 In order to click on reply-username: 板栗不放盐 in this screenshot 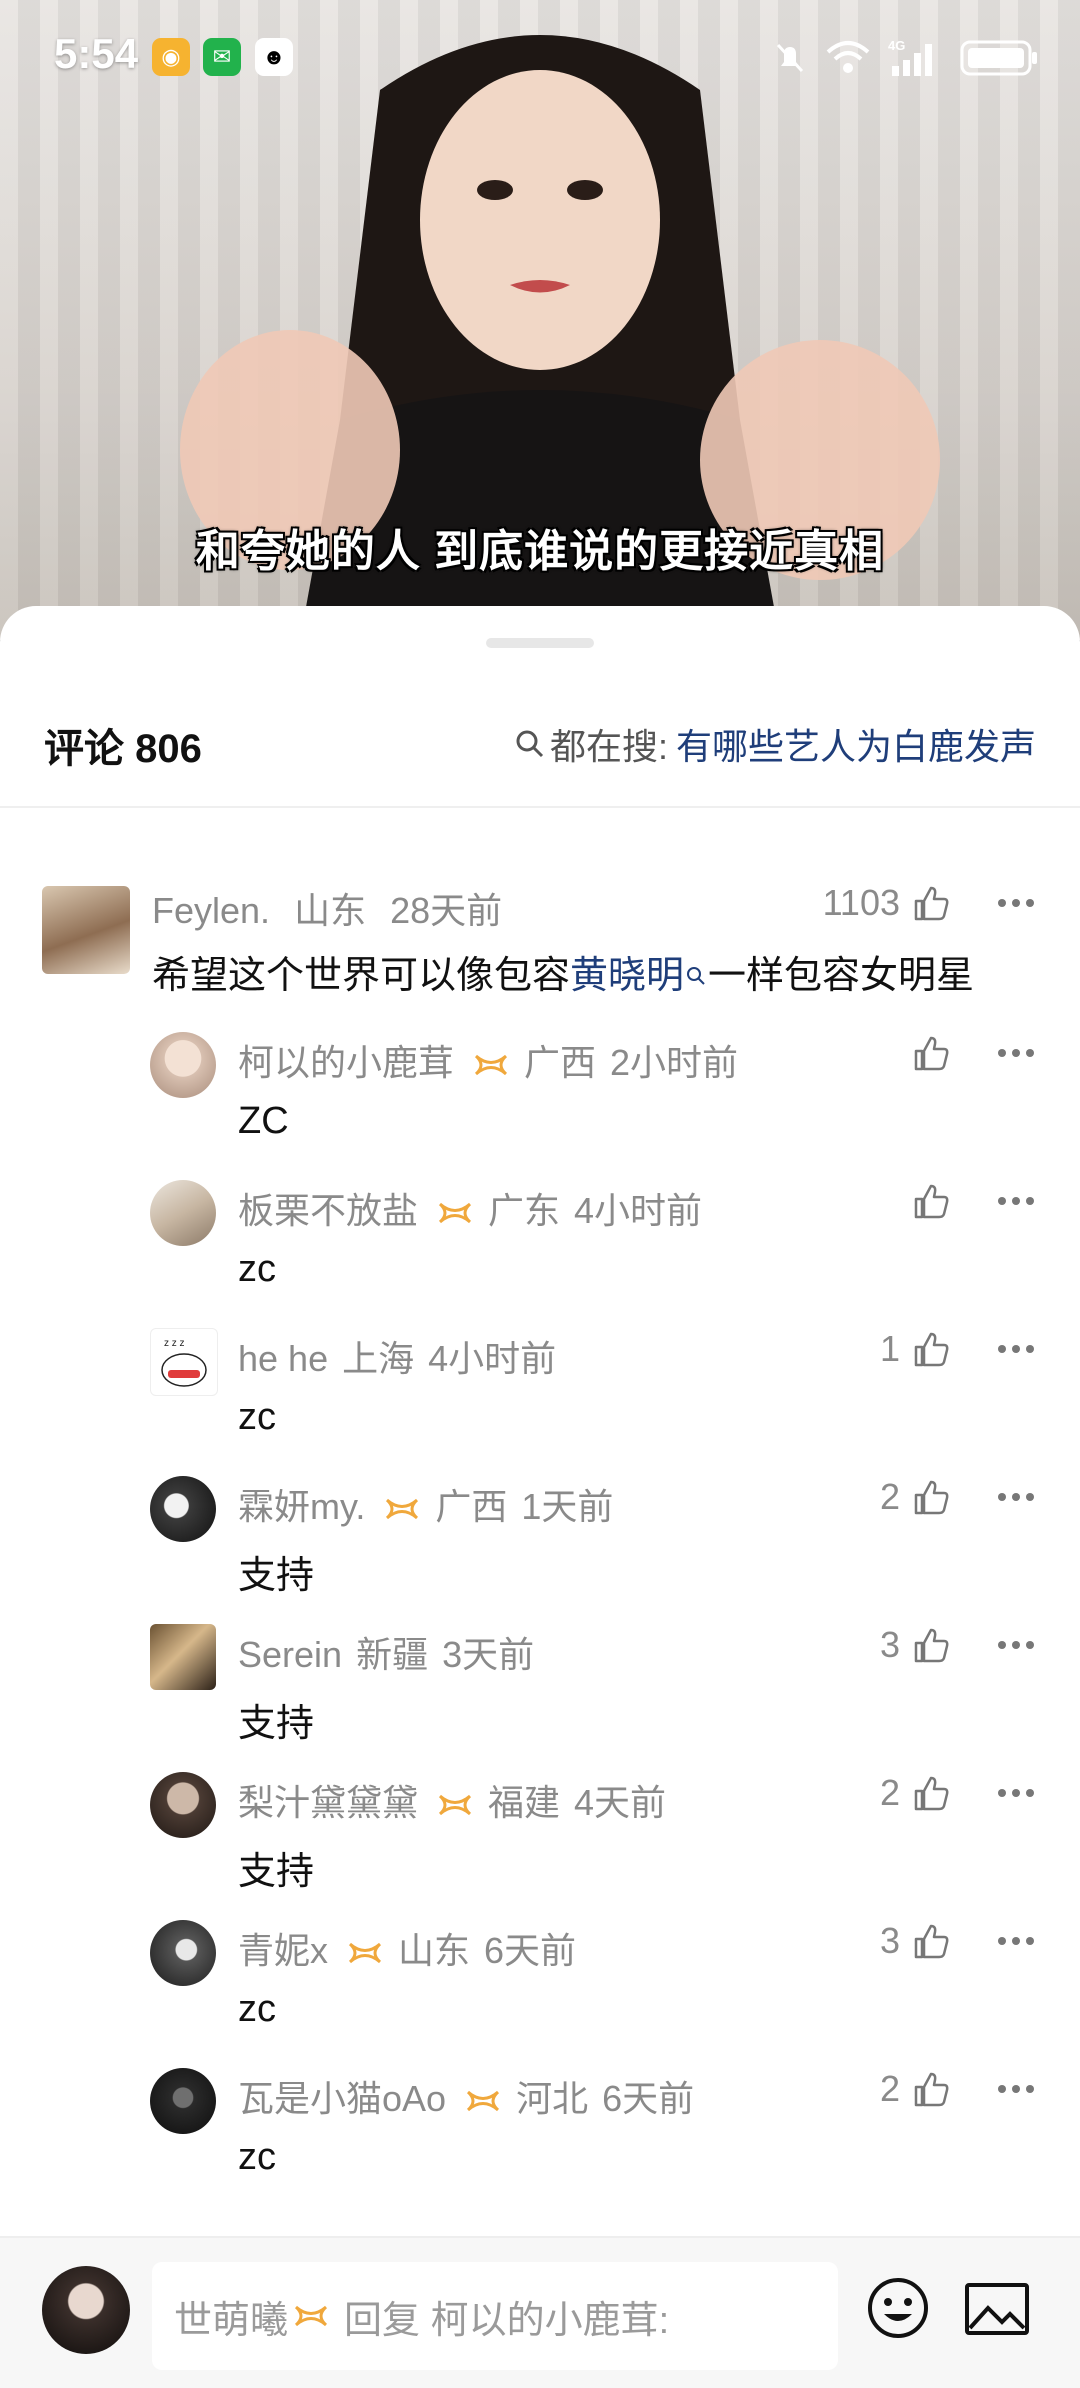, I will do `click(328, 1210)`.